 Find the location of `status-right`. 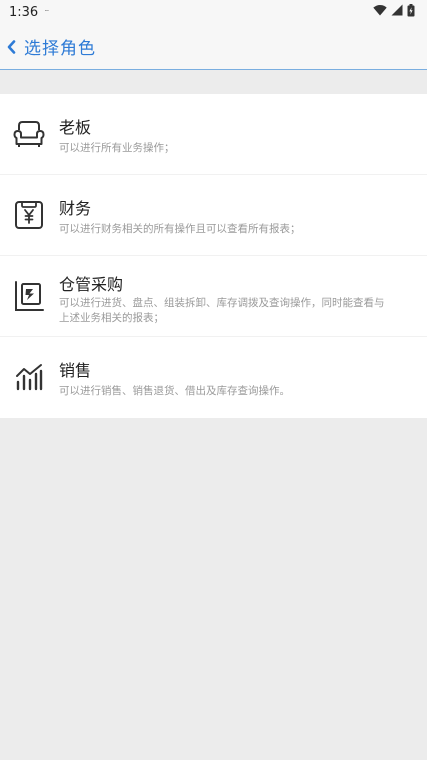

status-right is located at coordinates (394, 12).